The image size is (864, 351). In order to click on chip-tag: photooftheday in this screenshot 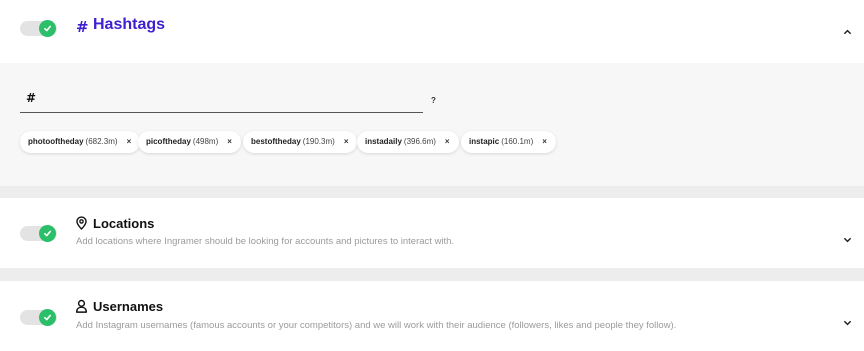, I will do `click(56, 141)`.